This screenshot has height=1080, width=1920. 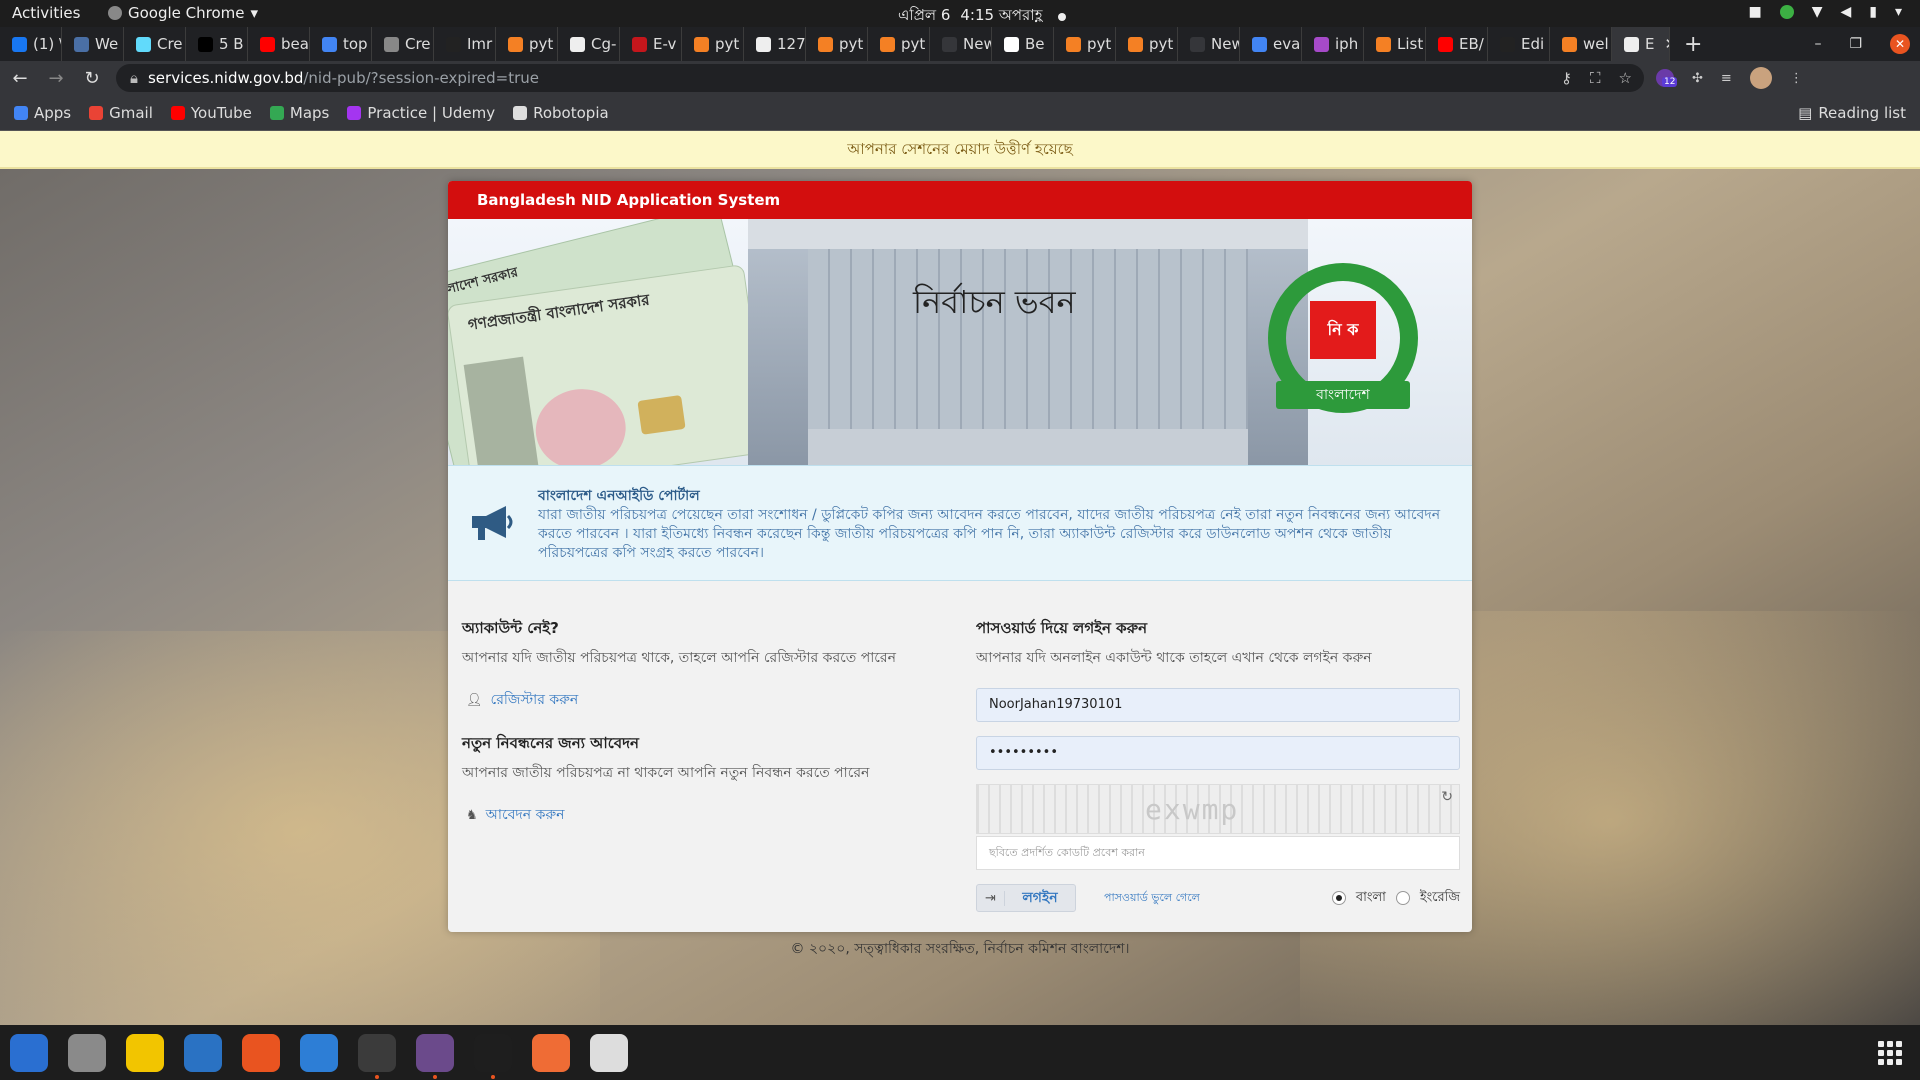 I want to click on wifi-icon: ▼, so click(x=1817, y=12).